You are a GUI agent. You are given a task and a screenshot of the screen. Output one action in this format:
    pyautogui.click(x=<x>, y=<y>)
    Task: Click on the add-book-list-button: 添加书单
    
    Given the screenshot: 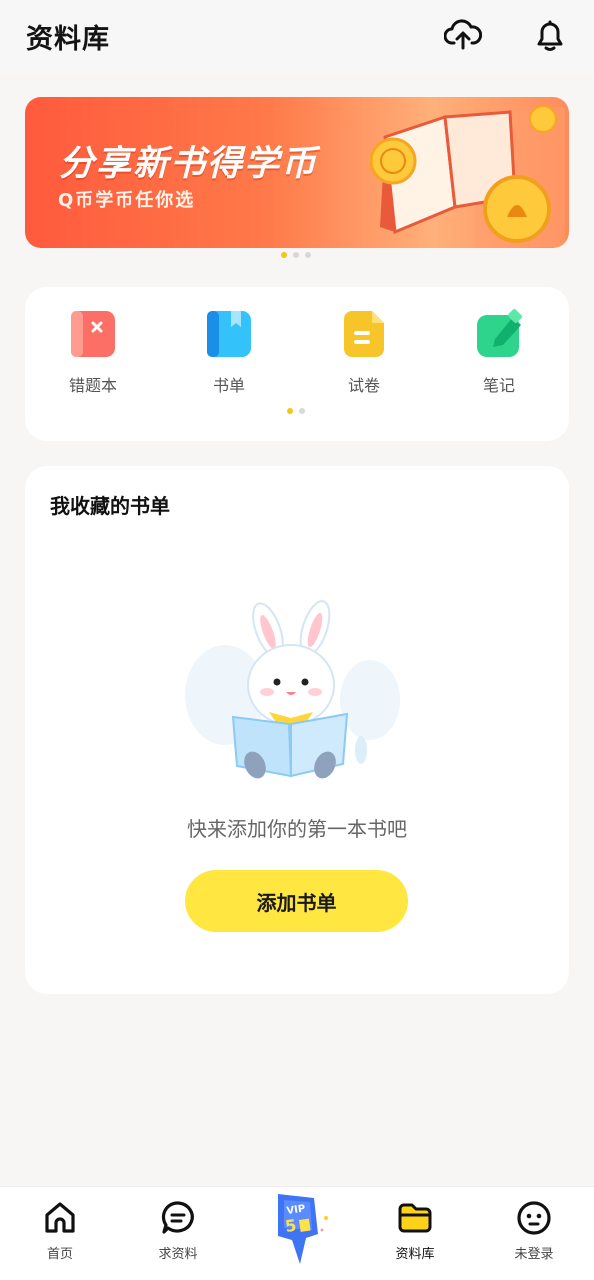 What is the action you would take?
    pyautogui.click(x=296, y=901)
    